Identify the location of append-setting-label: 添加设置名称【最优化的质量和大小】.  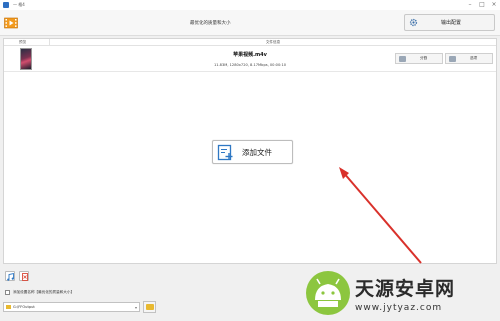
(44, 292).